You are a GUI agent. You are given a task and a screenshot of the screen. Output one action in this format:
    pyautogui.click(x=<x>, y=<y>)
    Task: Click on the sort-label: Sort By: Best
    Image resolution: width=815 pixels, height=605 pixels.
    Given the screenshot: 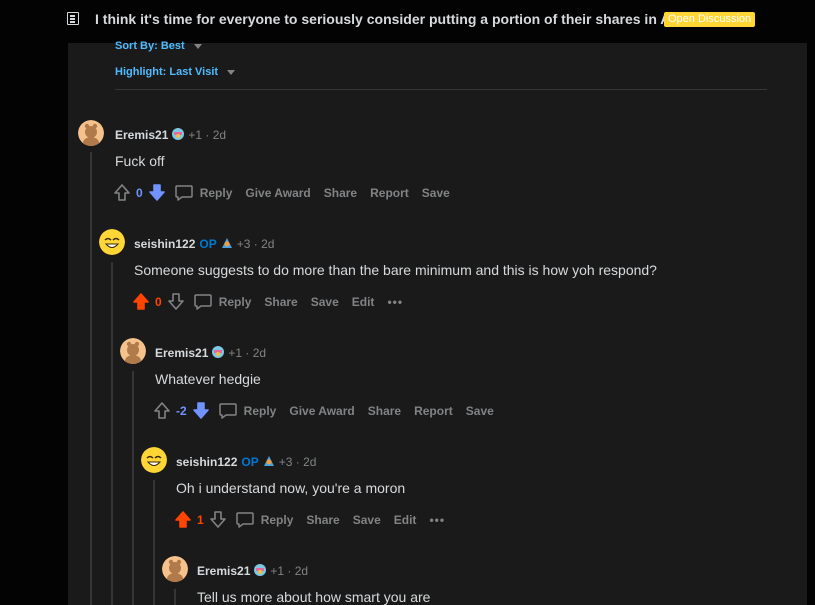 What is the action you would take?
    pyautogui.click(x=150, y=46)
    